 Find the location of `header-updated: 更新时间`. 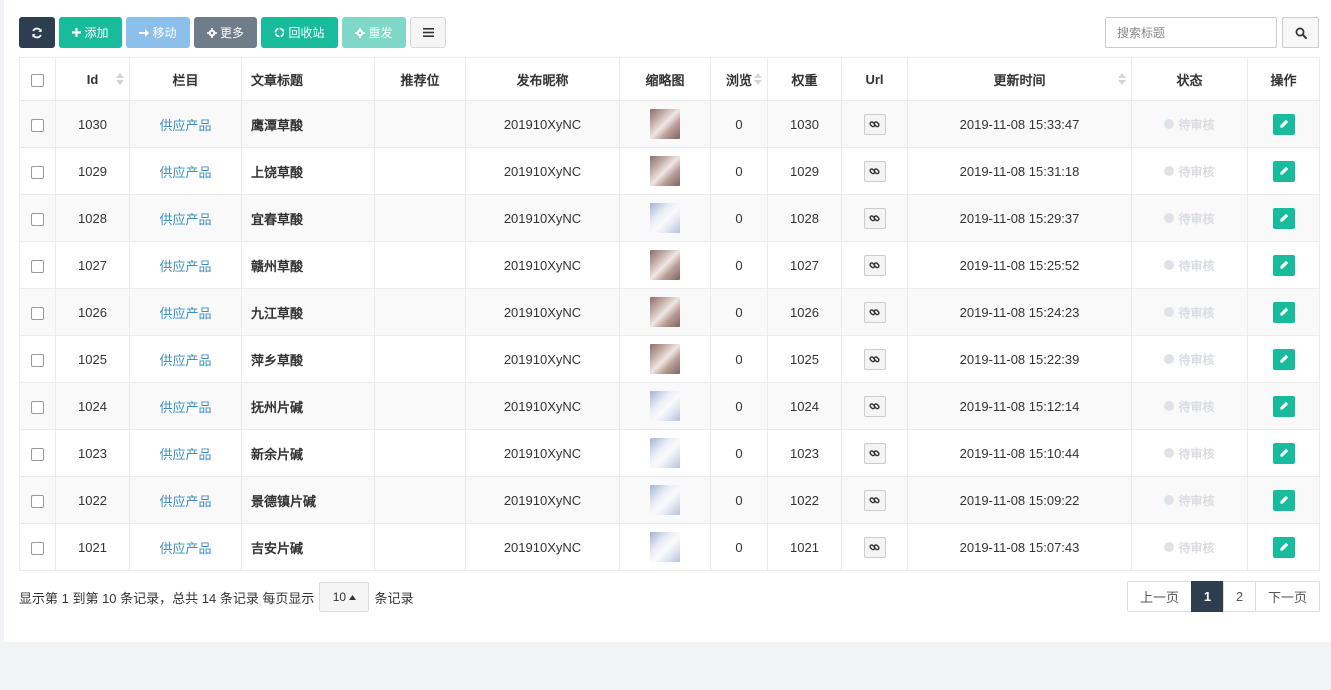

header-updated: 更新时间 is located at coordinates (1019, 79).